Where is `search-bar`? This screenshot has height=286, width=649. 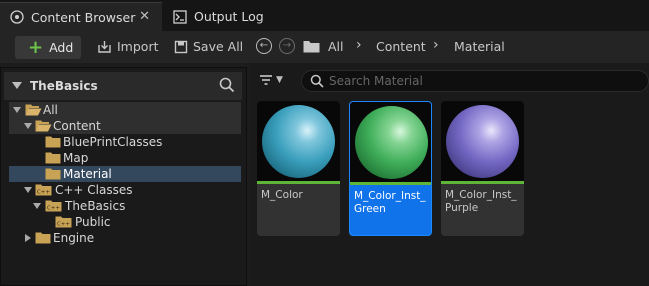 search-bar is located at coordinates (475, 81).